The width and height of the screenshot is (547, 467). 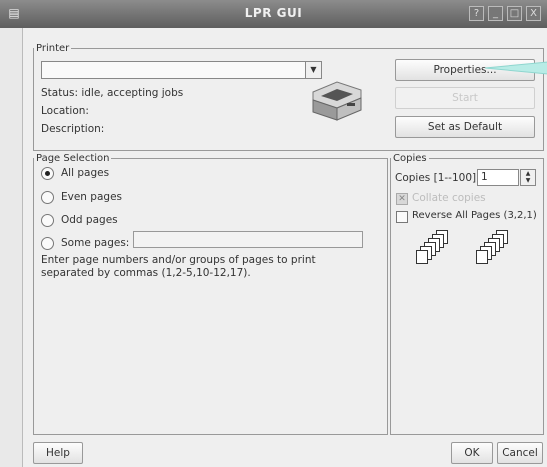 I want to click on window-title: LPR GUI, so click(x=273, y=13).